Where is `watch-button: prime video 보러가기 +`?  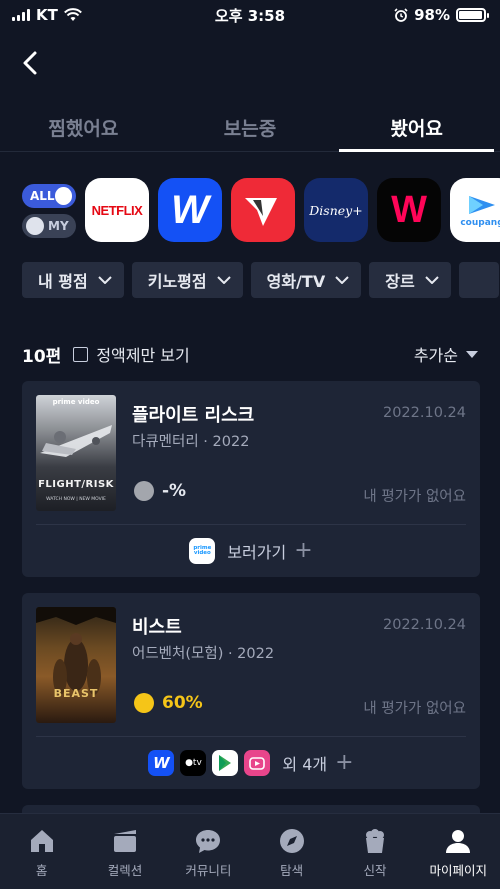 watch-button: prime video 보러가기 + is located at coordinates (251, 551).